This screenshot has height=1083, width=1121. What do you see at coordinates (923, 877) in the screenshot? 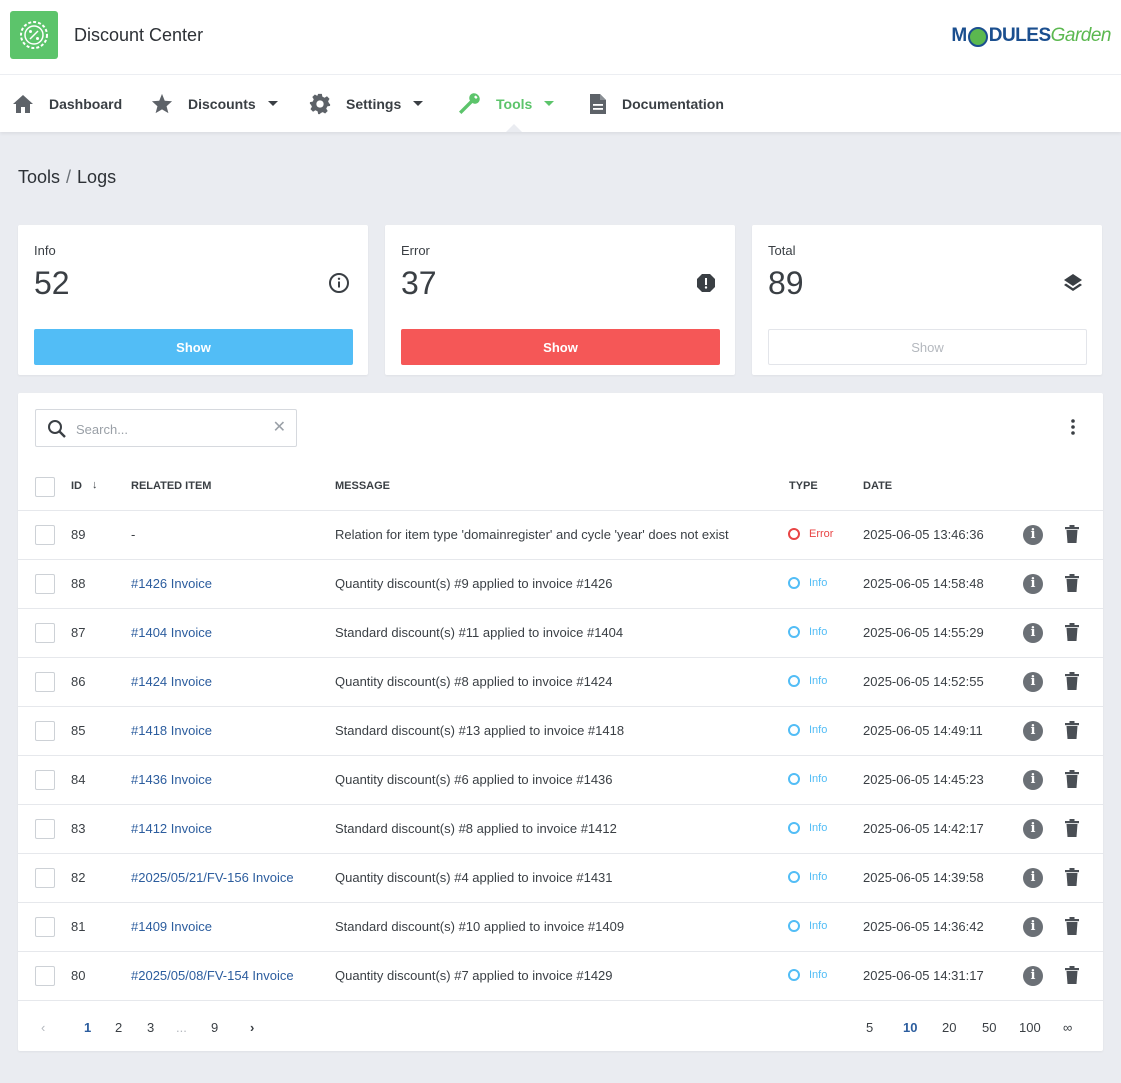
I see `row-date: 2025-06-05 14:39:58` at bounding box center [923, 877].